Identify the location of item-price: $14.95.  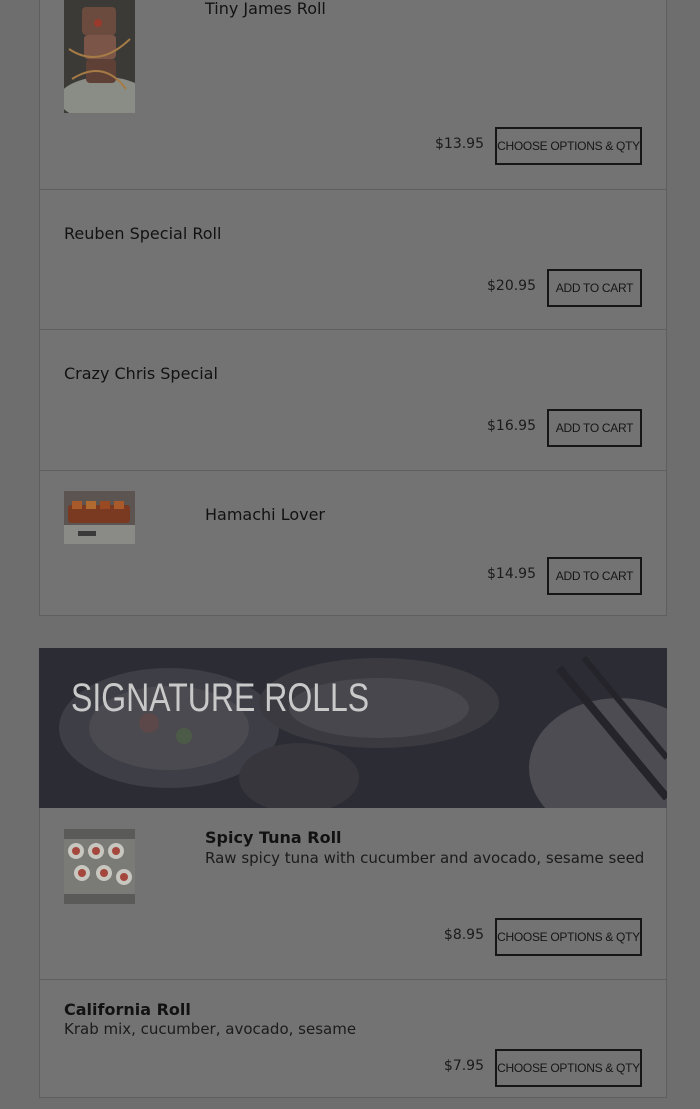
(511, 574).